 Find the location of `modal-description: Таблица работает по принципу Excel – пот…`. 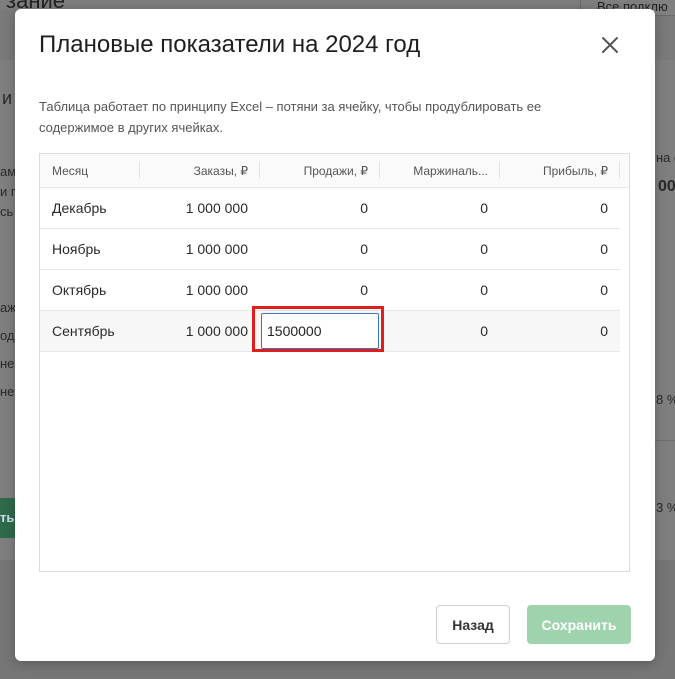

modal-description: Таблица работает по принципу Excel – пот… is located at coordinates (290, 117).